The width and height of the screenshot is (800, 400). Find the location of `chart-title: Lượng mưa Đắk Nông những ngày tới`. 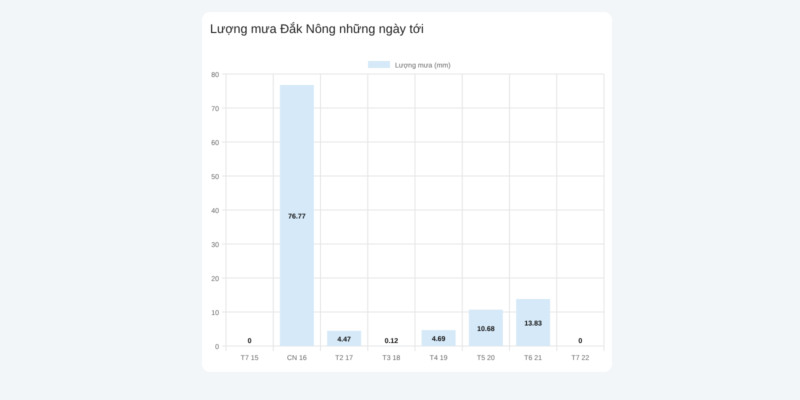

chart-title: Lượng mưa Đắk Nông những ngày tới is located at coordinates (317, 29).